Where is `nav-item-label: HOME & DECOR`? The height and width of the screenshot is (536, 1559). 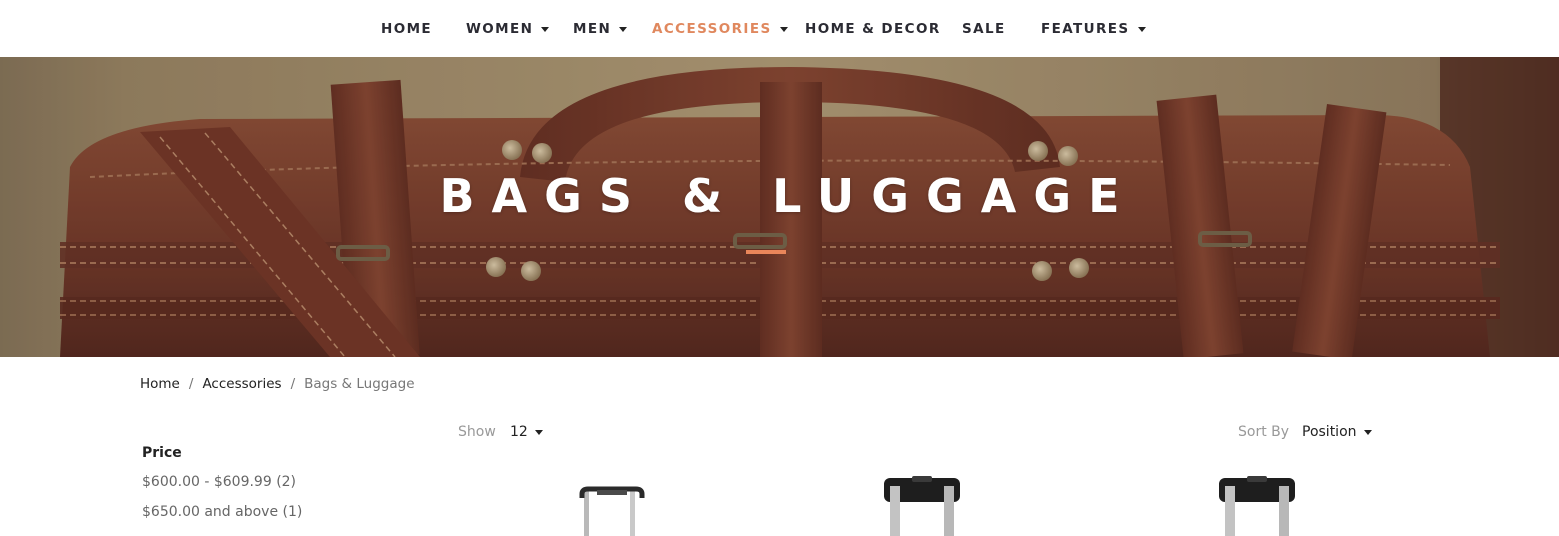 nav-item-label: HOME & DECOR is located at coordinates (873, 29).